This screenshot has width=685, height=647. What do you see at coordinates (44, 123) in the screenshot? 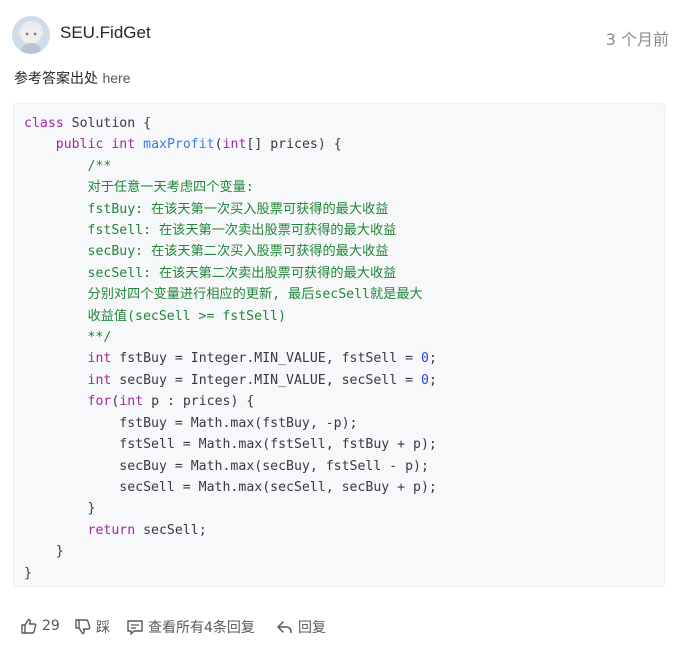
I see `code-keyword: class` at bounding box center [44, 123].